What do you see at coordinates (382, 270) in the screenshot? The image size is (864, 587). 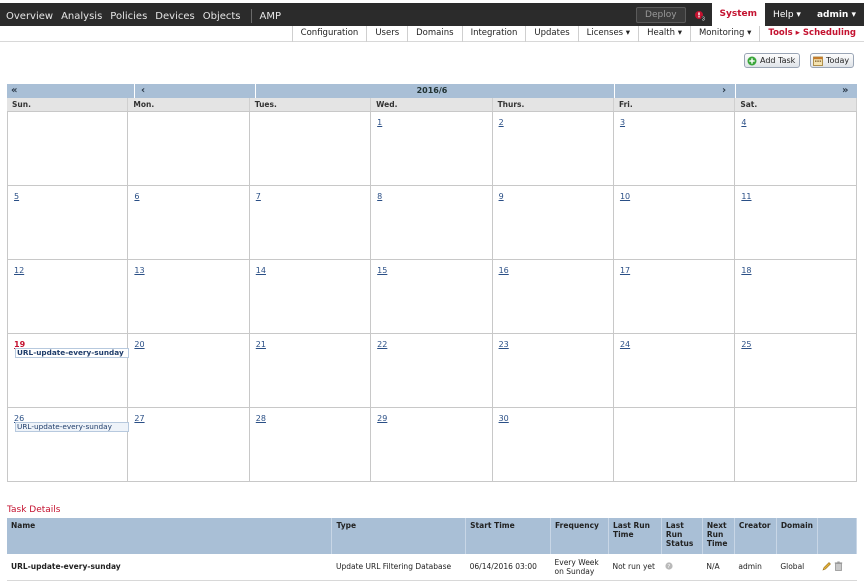 I see `day-number-link: 15` at bounding box center [382, 270].